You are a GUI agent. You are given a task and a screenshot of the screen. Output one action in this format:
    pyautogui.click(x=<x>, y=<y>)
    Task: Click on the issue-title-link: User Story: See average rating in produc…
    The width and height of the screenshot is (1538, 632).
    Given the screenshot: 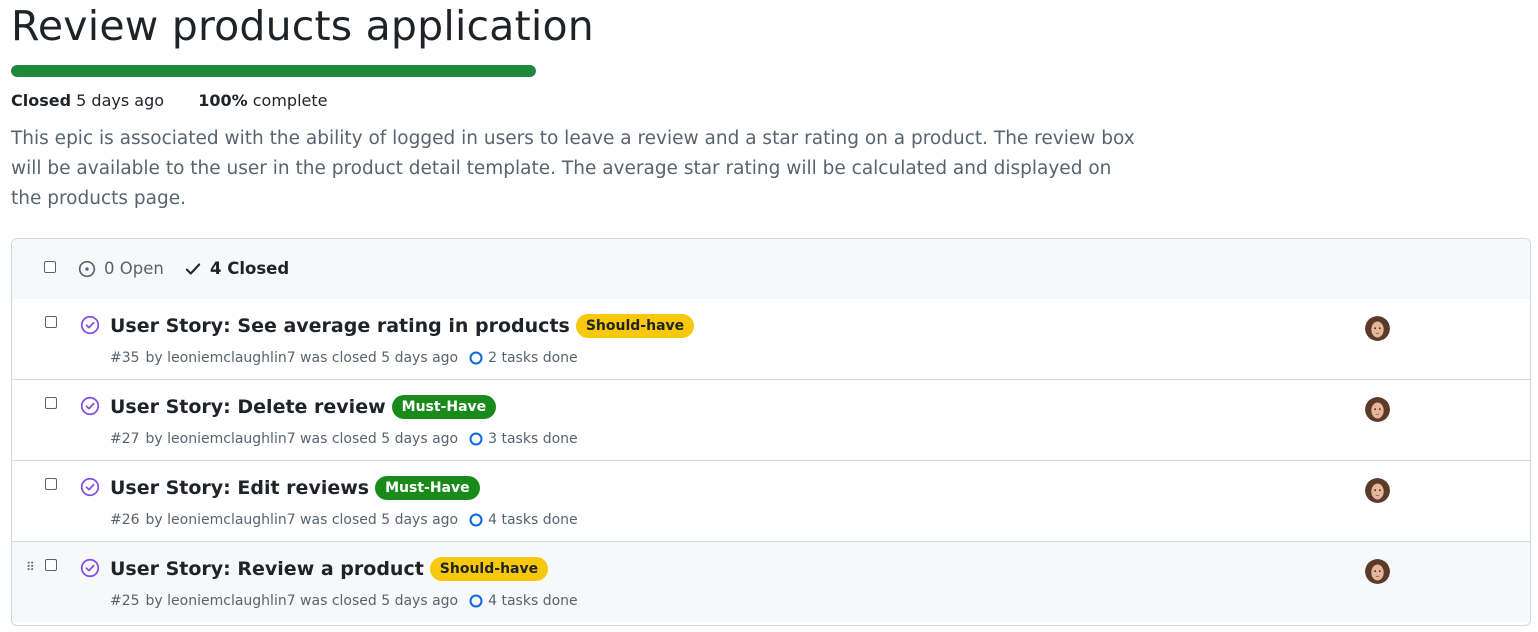 What is the action you would take?
    pyautogui.click(x=340, y=326)
    